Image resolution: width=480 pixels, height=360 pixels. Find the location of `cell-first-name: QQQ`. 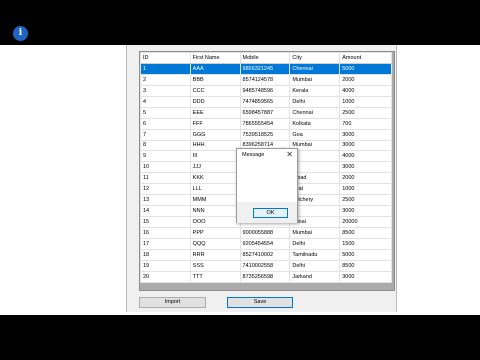

cell-first-name: QQQ is located at coordinates (215, 243).